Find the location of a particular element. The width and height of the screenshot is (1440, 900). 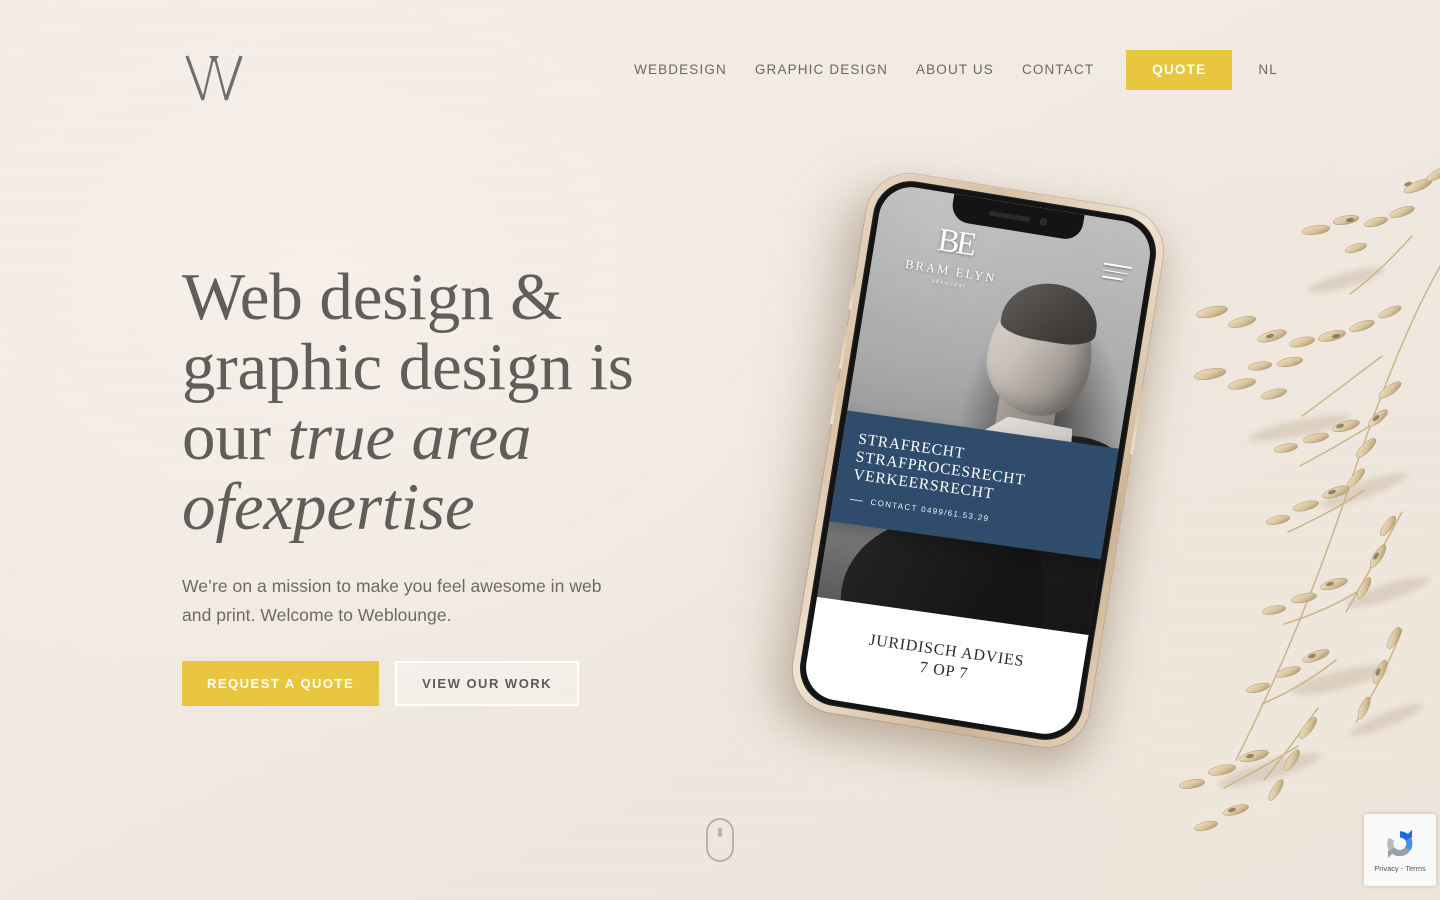

view-our-work-button: VIEW OUR WORK is located at coordinates (487, 683).